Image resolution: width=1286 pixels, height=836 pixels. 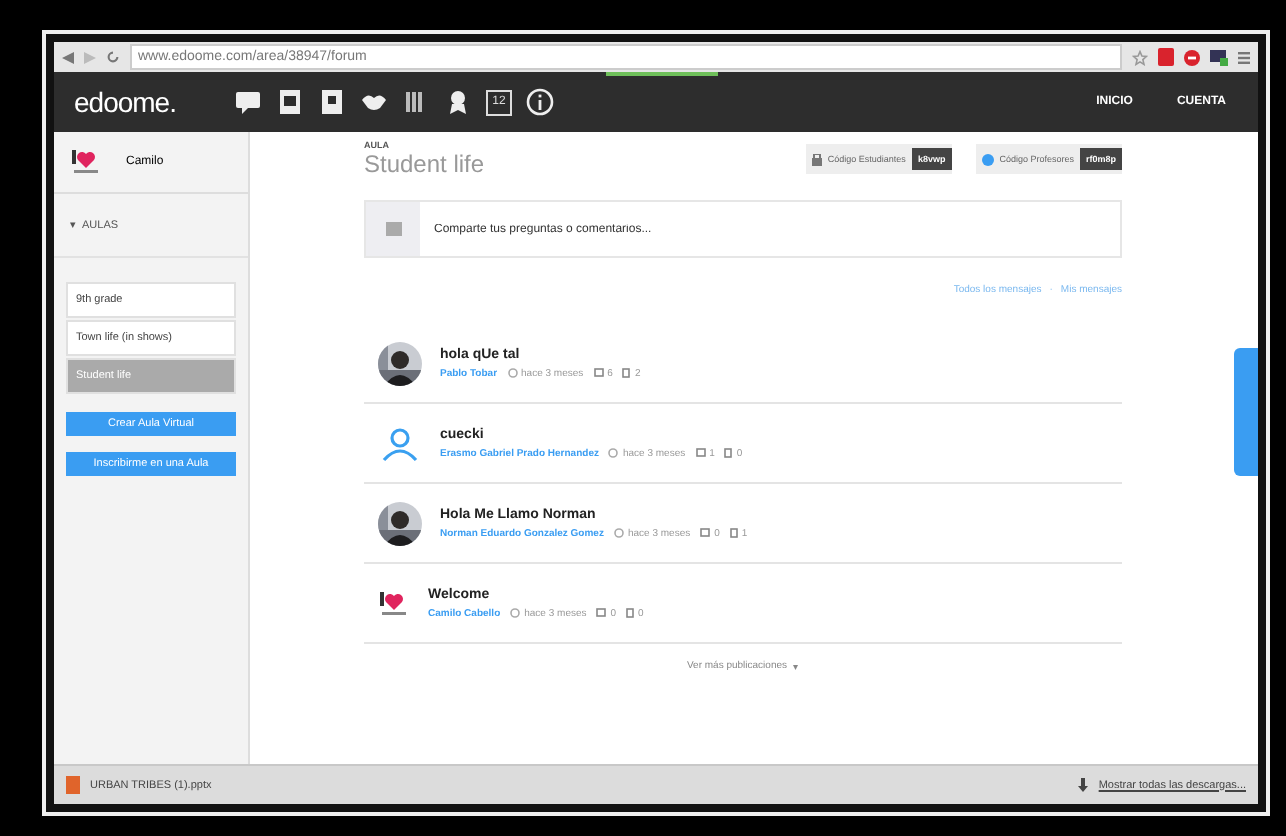 I want to click on book-icon, so click(x=332, y=102).